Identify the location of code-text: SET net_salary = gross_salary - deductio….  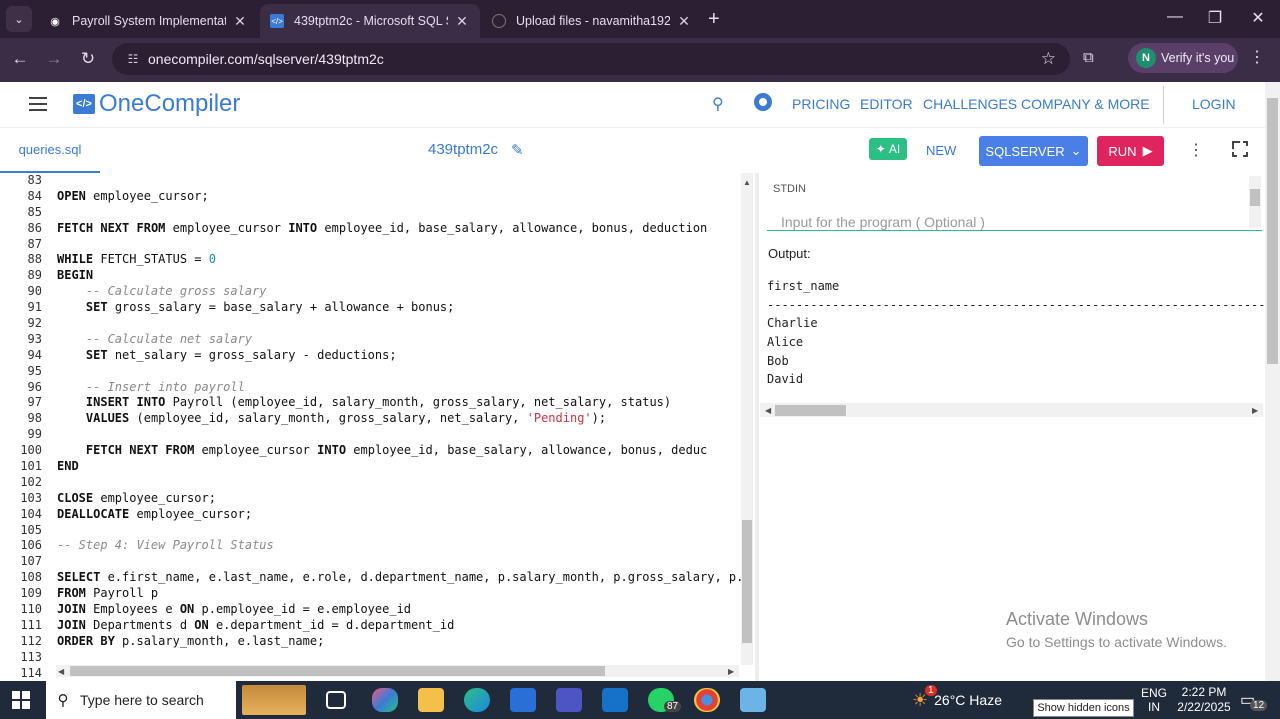
(227, 356).